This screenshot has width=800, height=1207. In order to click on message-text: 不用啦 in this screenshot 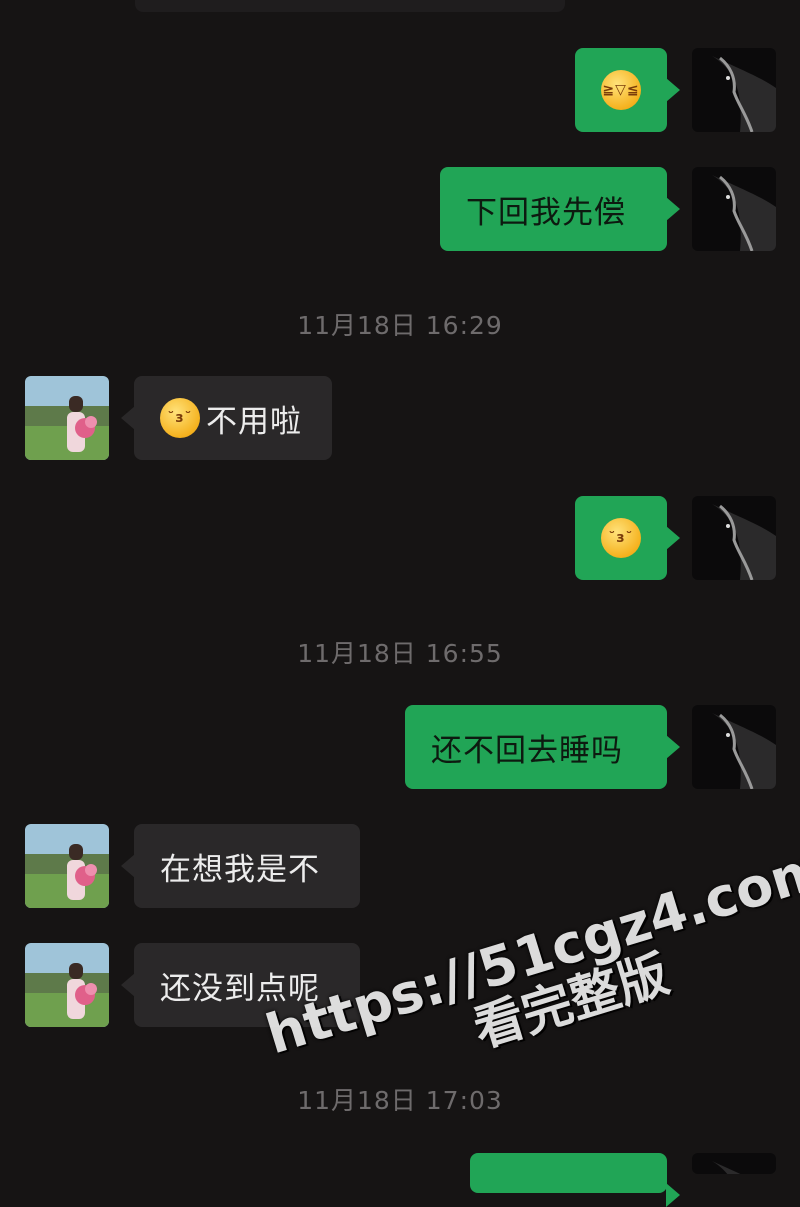, I will do `click(254, 421)`.